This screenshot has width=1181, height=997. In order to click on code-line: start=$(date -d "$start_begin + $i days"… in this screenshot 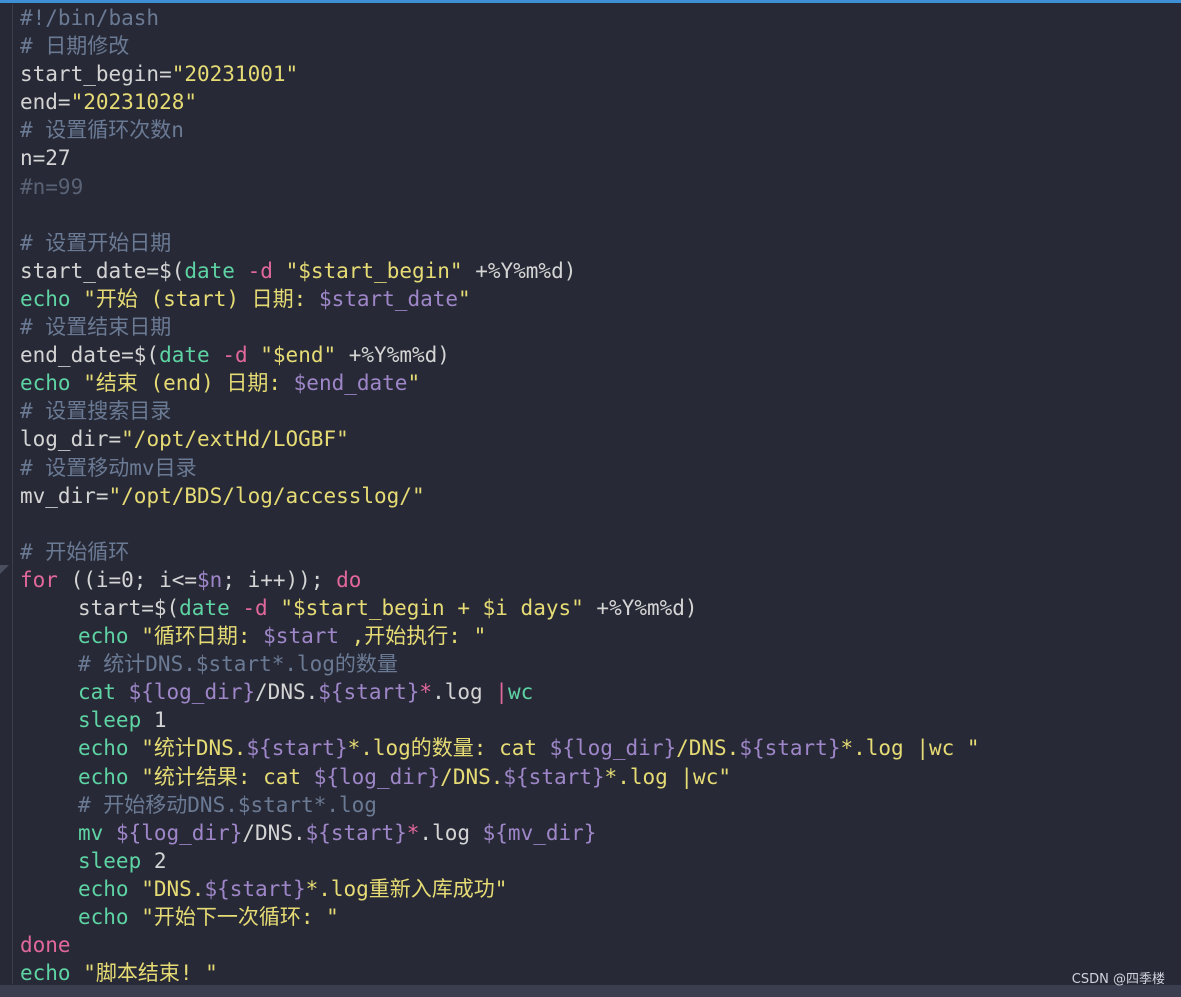, I will do `click(595, 608)`.